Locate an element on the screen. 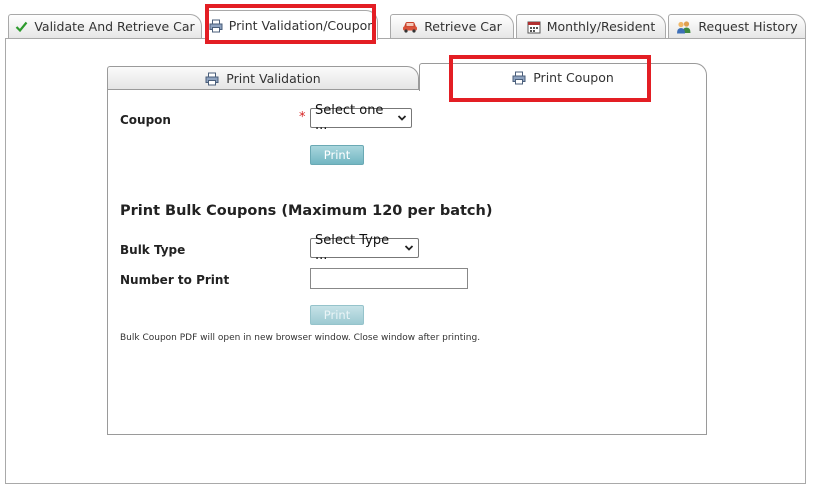 This screenshot has width=830, height=495. calendar-icon is located at coordinates (534, 27).